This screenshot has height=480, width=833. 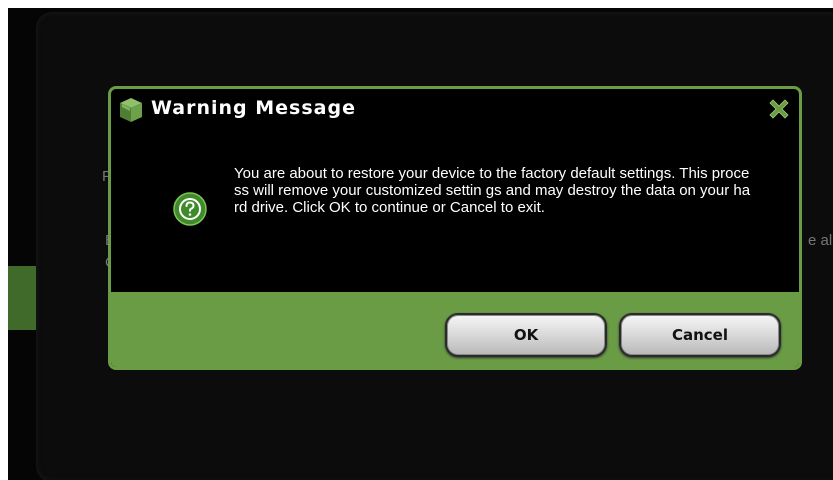 What do you see at coordinates (131, 110) in the screenshot?
I see `cube-logo-icon` at bounding box center [131, 110].